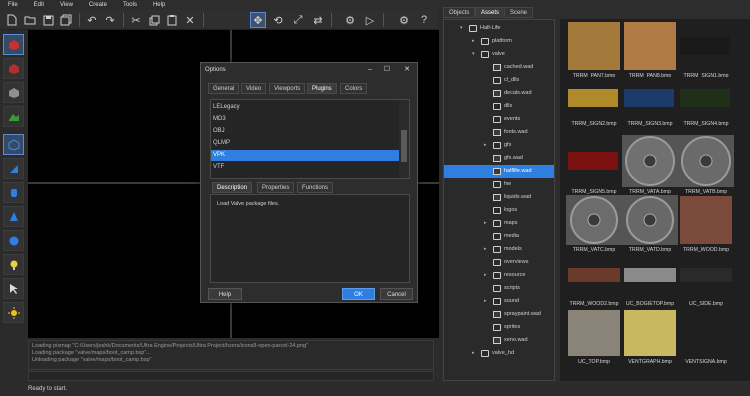 This screenshot has width=750, height=396. What do you see at coordinates (305, 119) in the screenshot?
I see `plugin-item: MD3` at bounding box center [305, 119].